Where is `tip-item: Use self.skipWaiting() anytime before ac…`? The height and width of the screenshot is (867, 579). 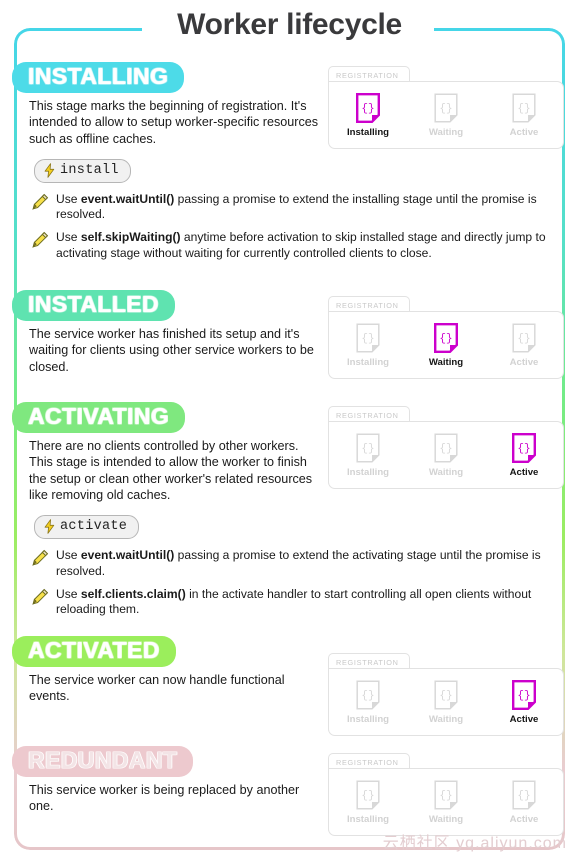 tip-item: Use self.skipWaiting() anytime before ac… is located at coordinates (305, 245).